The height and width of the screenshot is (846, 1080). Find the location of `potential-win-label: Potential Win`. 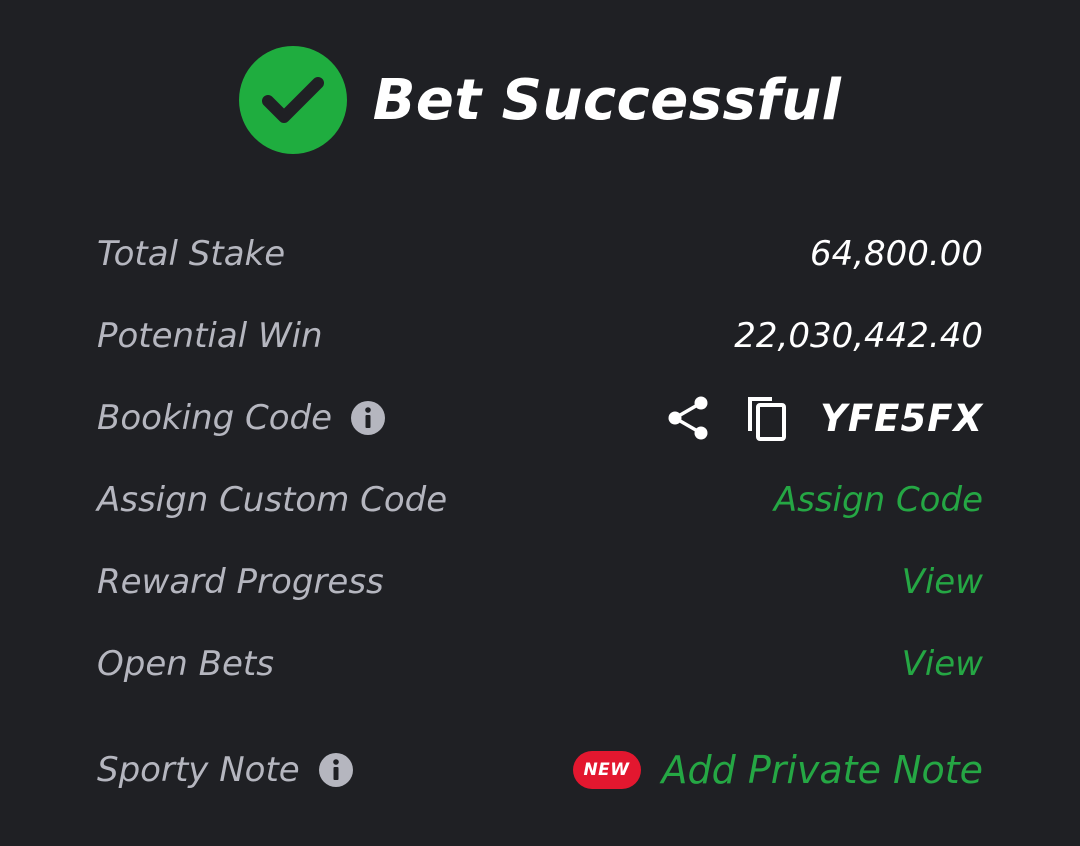

potential-win-label: Potential Win is located at coordinates (210, 336).